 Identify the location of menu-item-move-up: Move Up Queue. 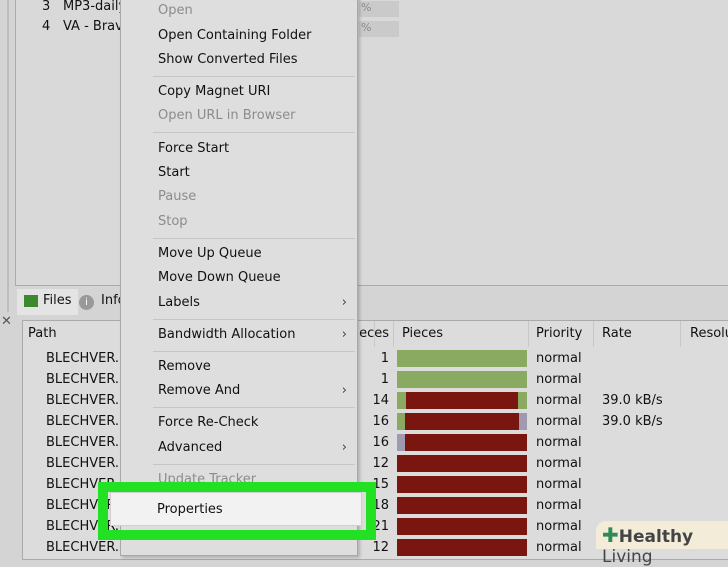
(239, 254).